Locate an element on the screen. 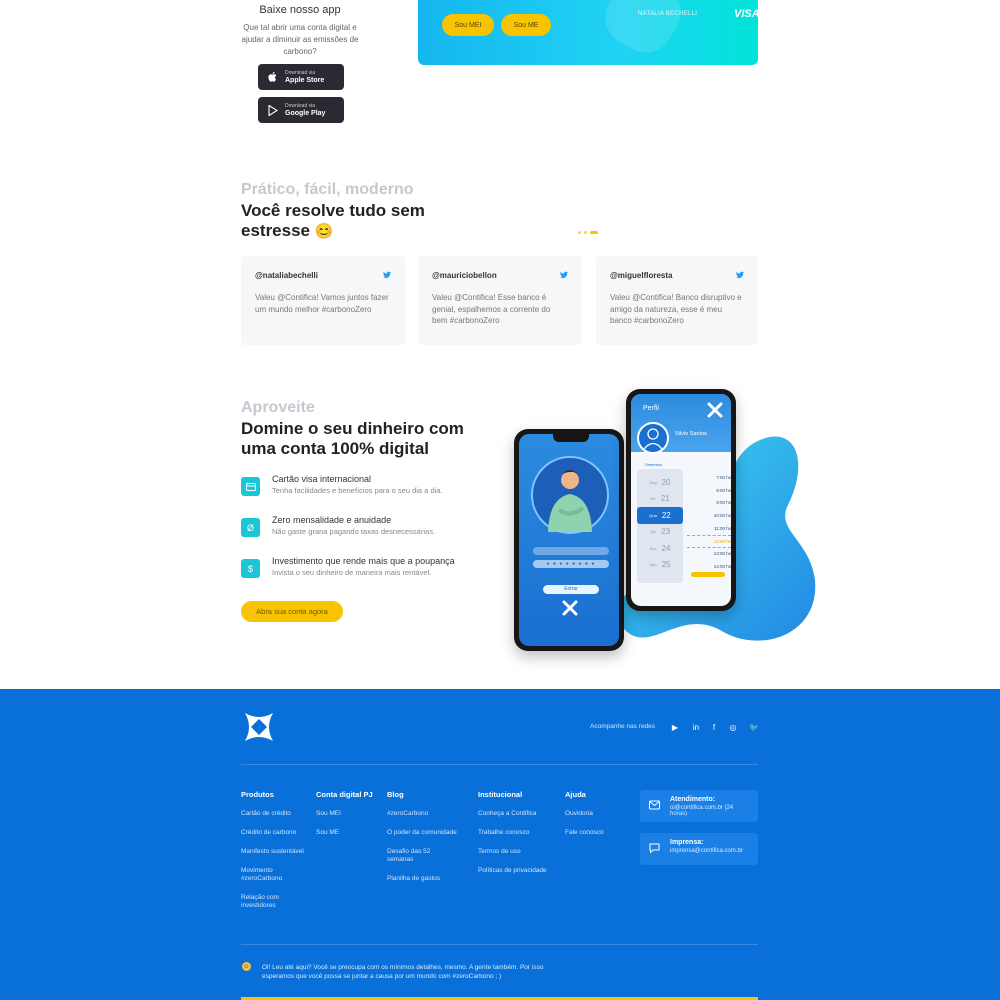 This screenshot has width=1000, height=1000. time-slot: 13:00 hs is located at coordinates (709, 554).